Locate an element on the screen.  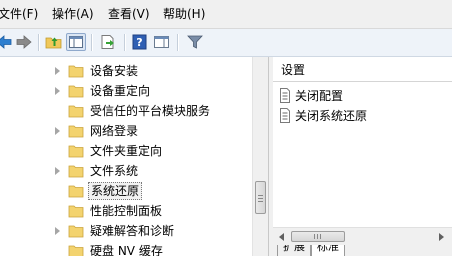
tab-extended: 扩展 is located at coordinates (294, 250).